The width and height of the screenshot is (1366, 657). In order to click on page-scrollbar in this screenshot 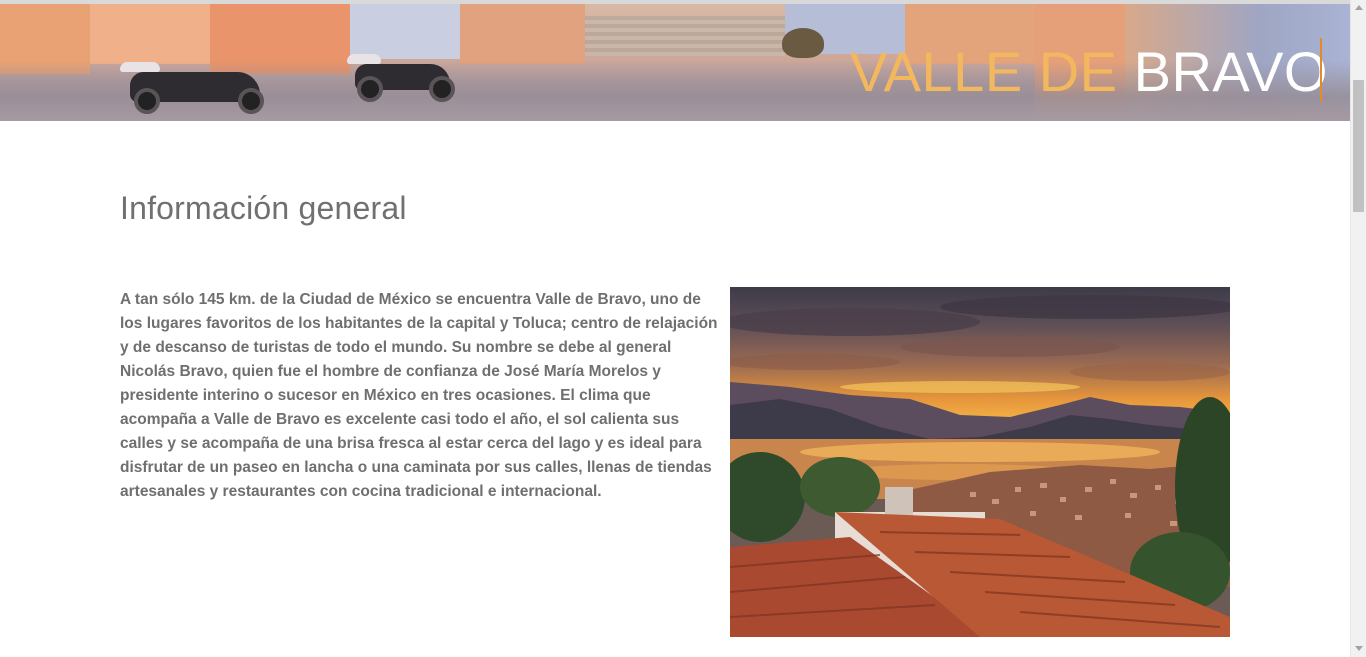, I will do `click(1358, 328)`.